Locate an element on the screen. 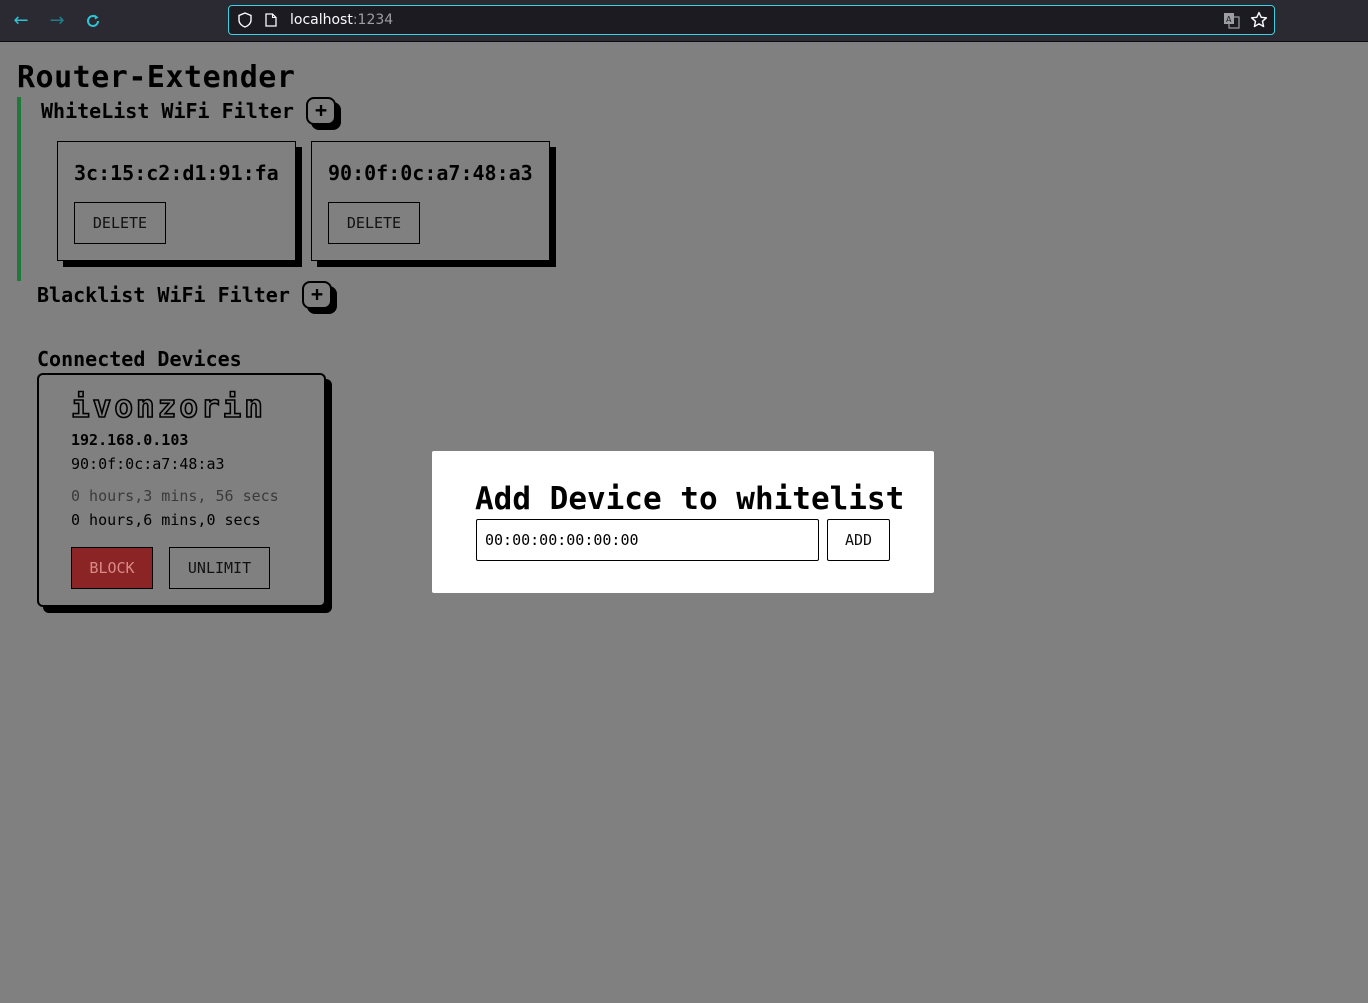  device-time-limit: 0 hours,6 mins,0 secs is located at coordinates (166, 520).